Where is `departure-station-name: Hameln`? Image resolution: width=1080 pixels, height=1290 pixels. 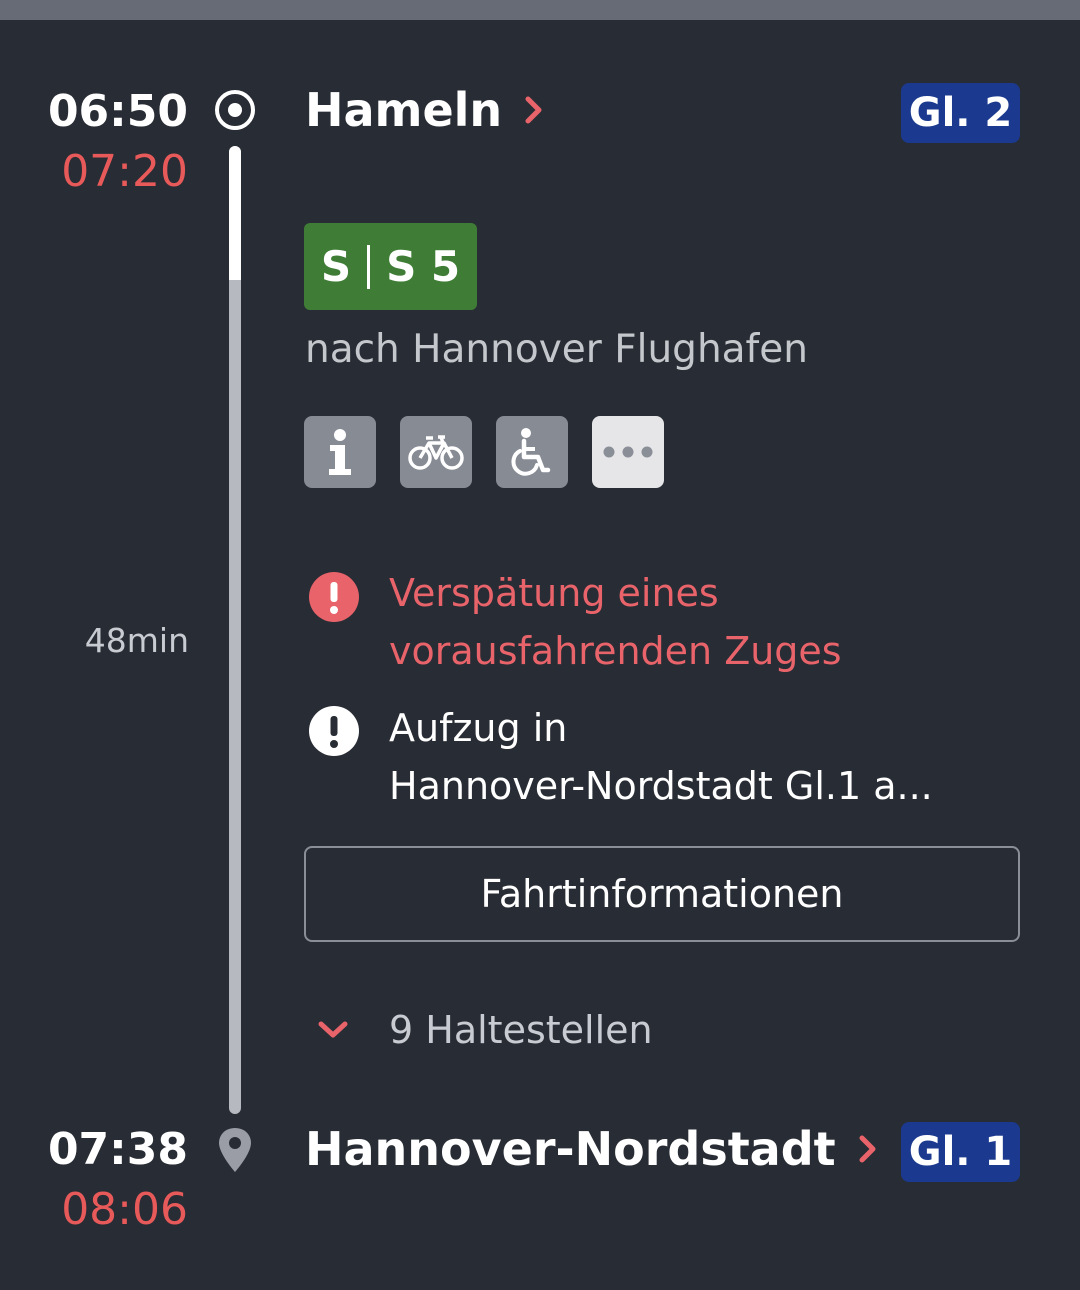
departure-station-name: Hameln is located at coordinates (404, 110).